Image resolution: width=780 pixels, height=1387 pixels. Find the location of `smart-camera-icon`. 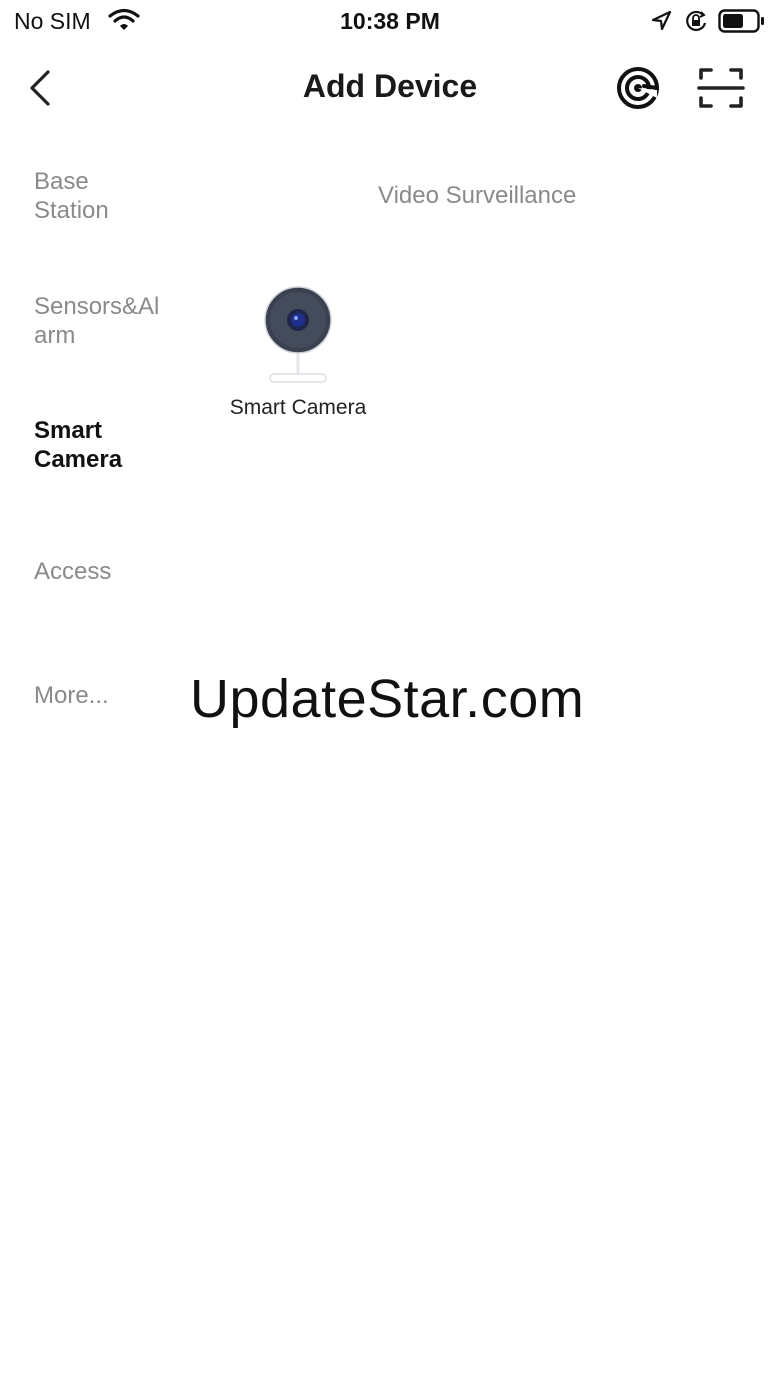

smart-camera-icon is located at coordinates (298, 338).